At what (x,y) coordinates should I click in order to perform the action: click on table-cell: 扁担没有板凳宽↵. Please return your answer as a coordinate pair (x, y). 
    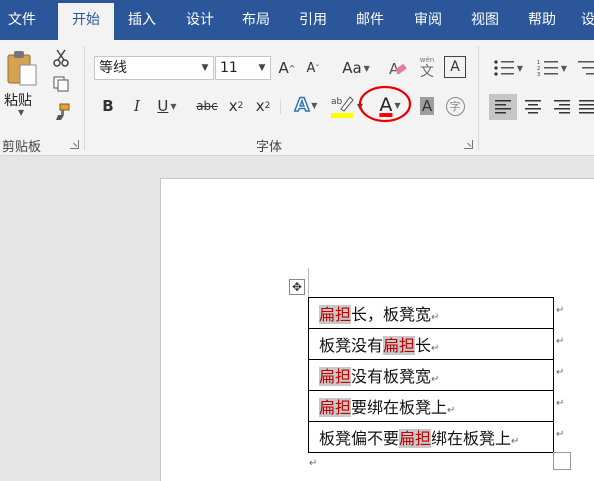
    Looking at the image, I should click on (431, 375).